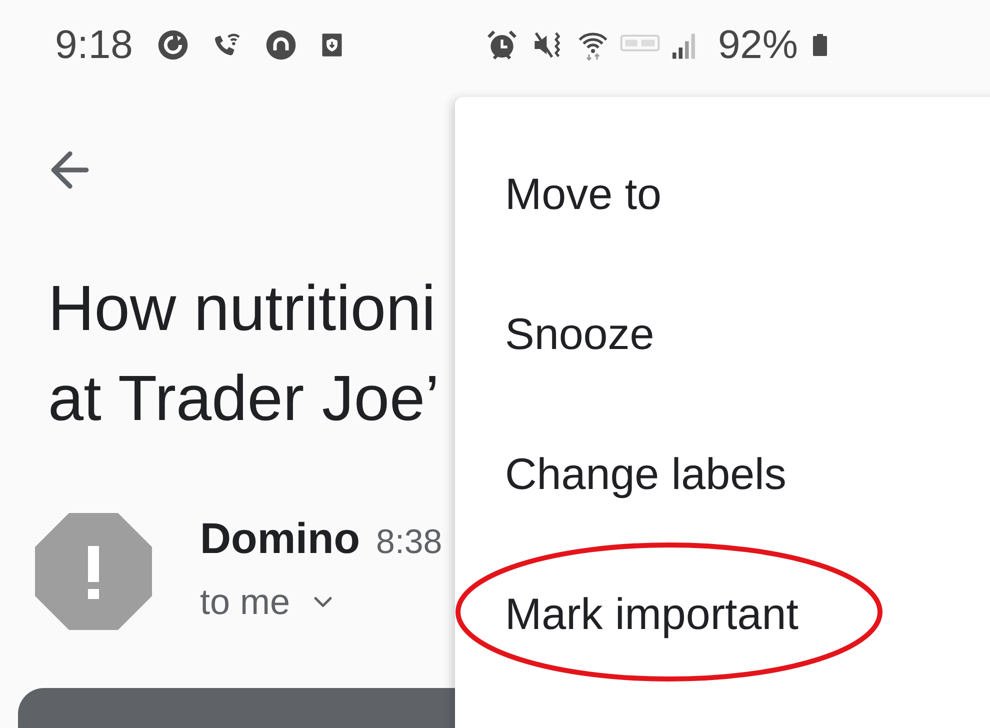 This screenshot has height=728, width=990. I want to click on menu-item: Move to, so click(722, 195).